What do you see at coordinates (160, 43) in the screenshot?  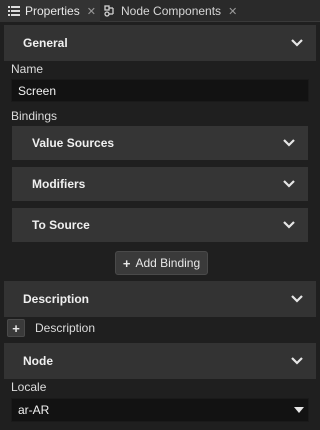 I see `section-general-header: General` at bounding box center [160, 43].